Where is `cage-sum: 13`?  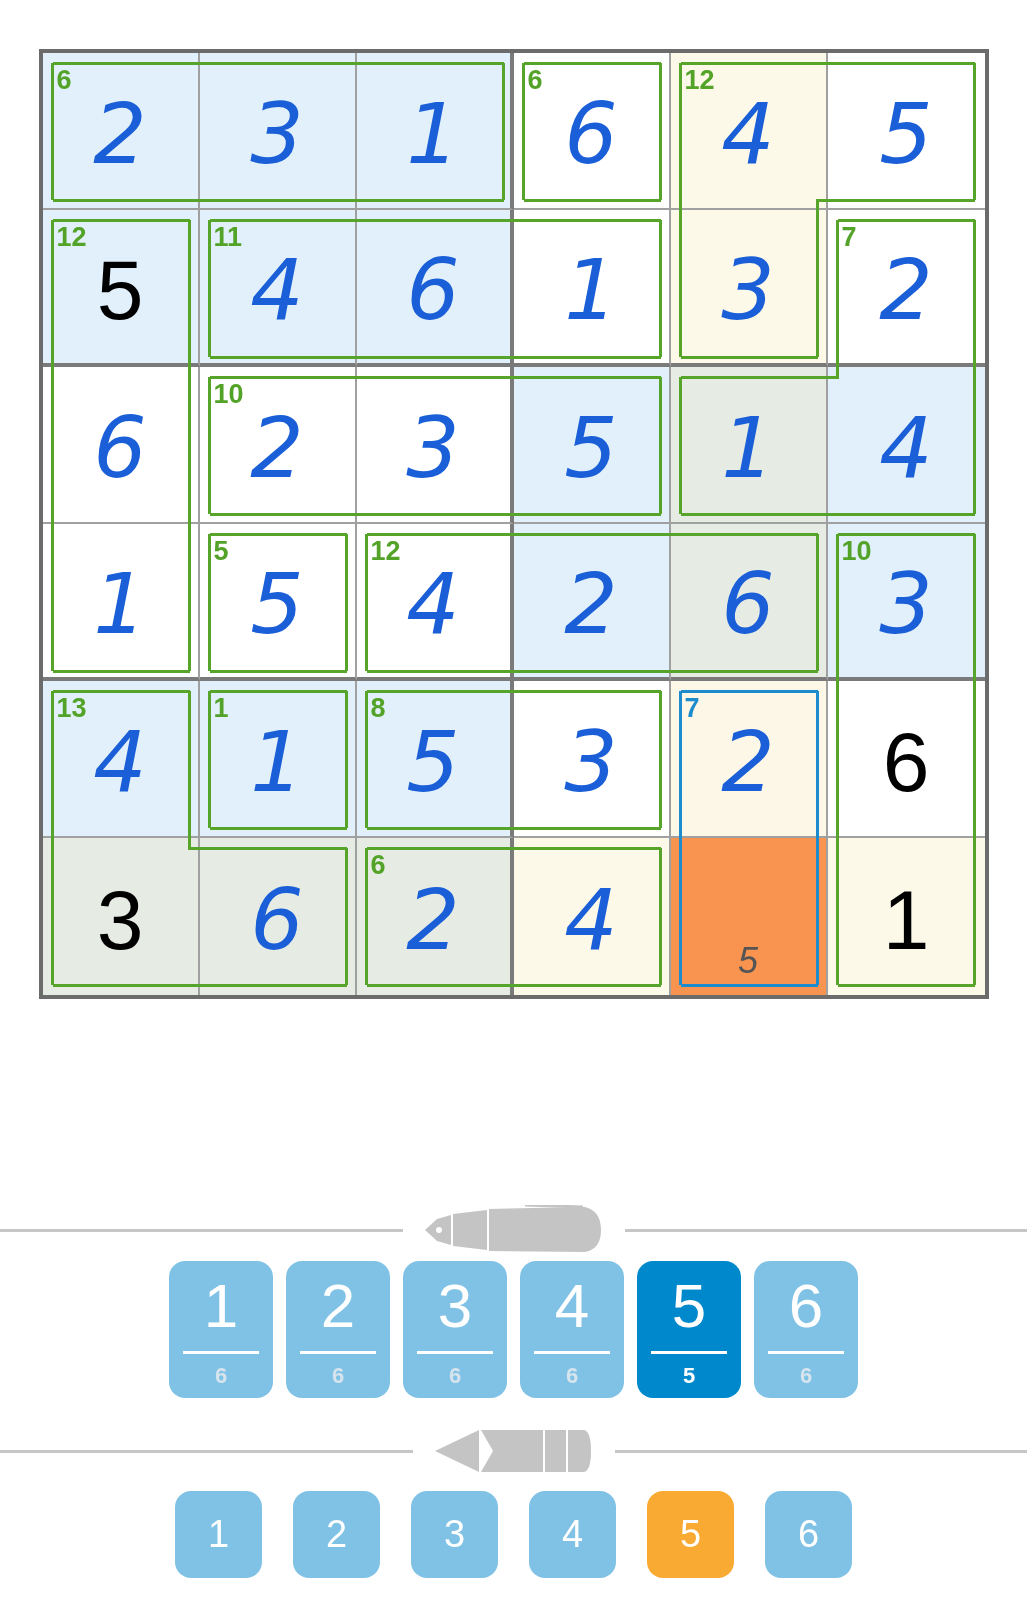
cage-sum: 13 is located at coordinates (71, 708).